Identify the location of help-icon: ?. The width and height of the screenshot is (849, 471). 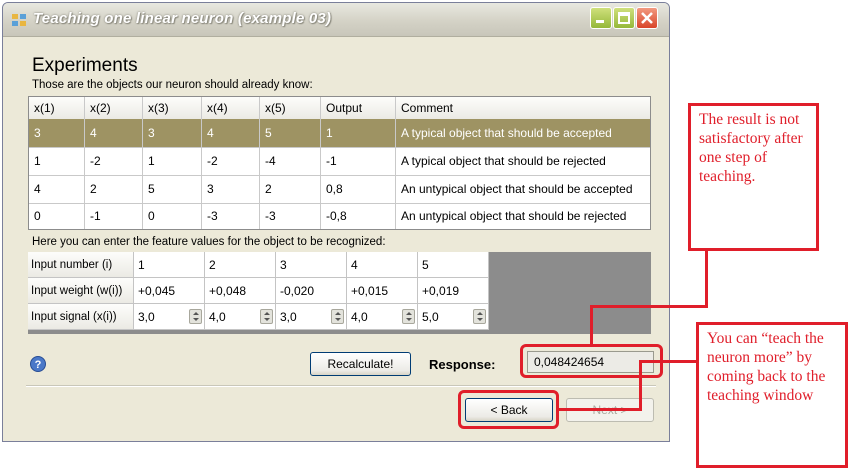
(38, 364).